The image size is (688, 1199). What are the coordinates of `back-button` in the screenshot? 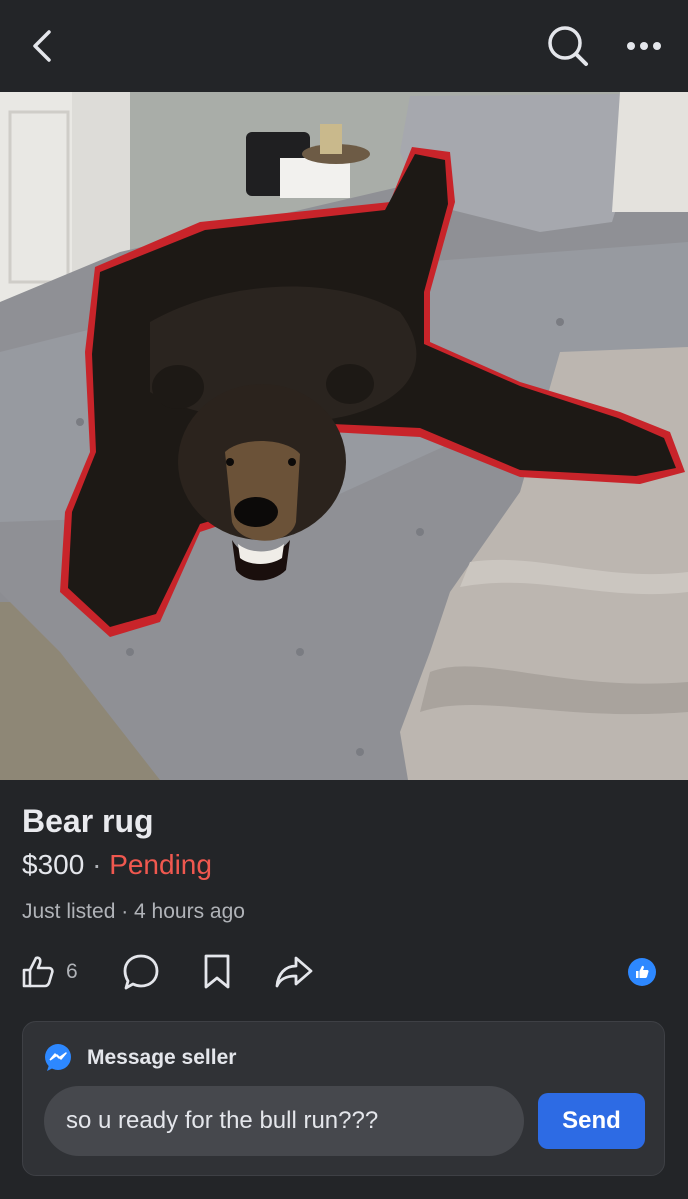 It's located at (42, 46).